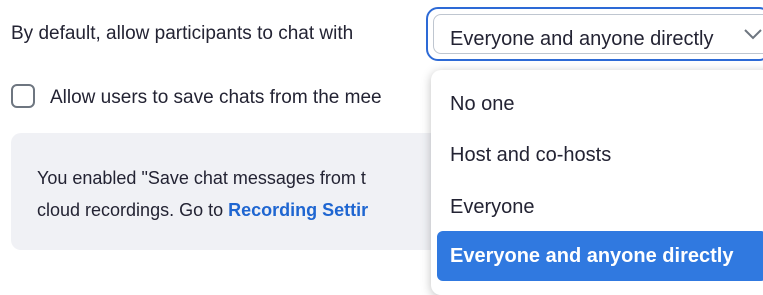 This screenshot has width=763, height=295. I want to click on notice-text-line-2: cloud recordings. Go to Recording Settir, so click(202, 210).